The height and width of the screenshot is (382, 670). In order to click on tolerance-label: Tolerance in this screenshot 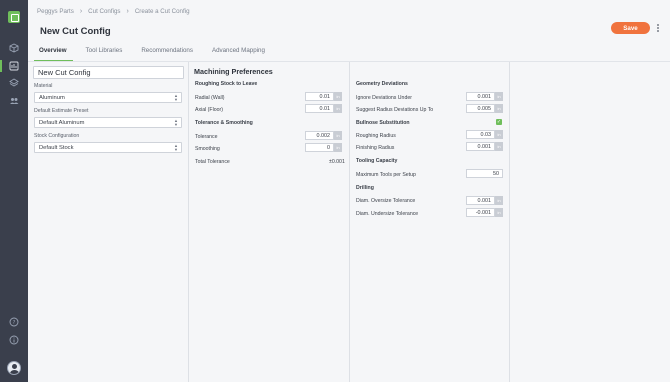, I will do `click(206, 137)`.